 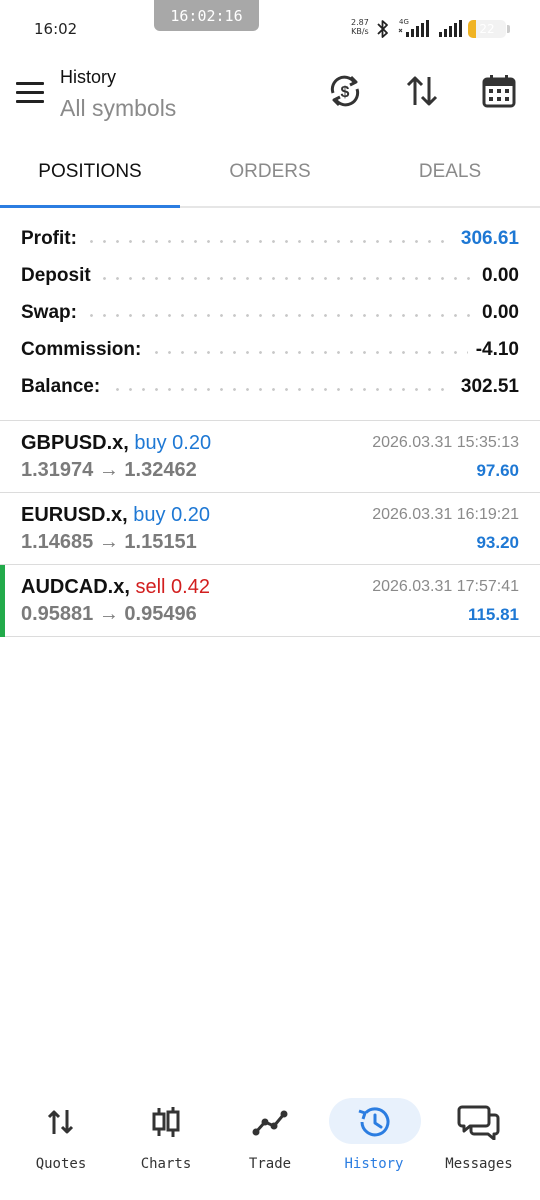 What do you see at coordinates (172, 587) in the screenshot?
I see `position-side: sell 0.42` at bounding box center [172, 587].